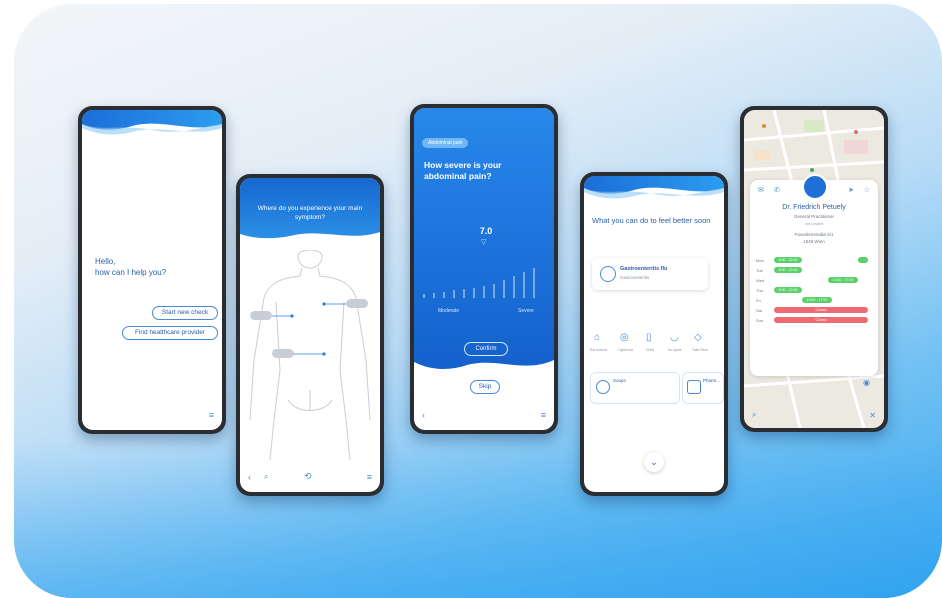 The width and height of the screenshot is (942, 598). I want to click on expand-button: ⌄, so click(654, 462).